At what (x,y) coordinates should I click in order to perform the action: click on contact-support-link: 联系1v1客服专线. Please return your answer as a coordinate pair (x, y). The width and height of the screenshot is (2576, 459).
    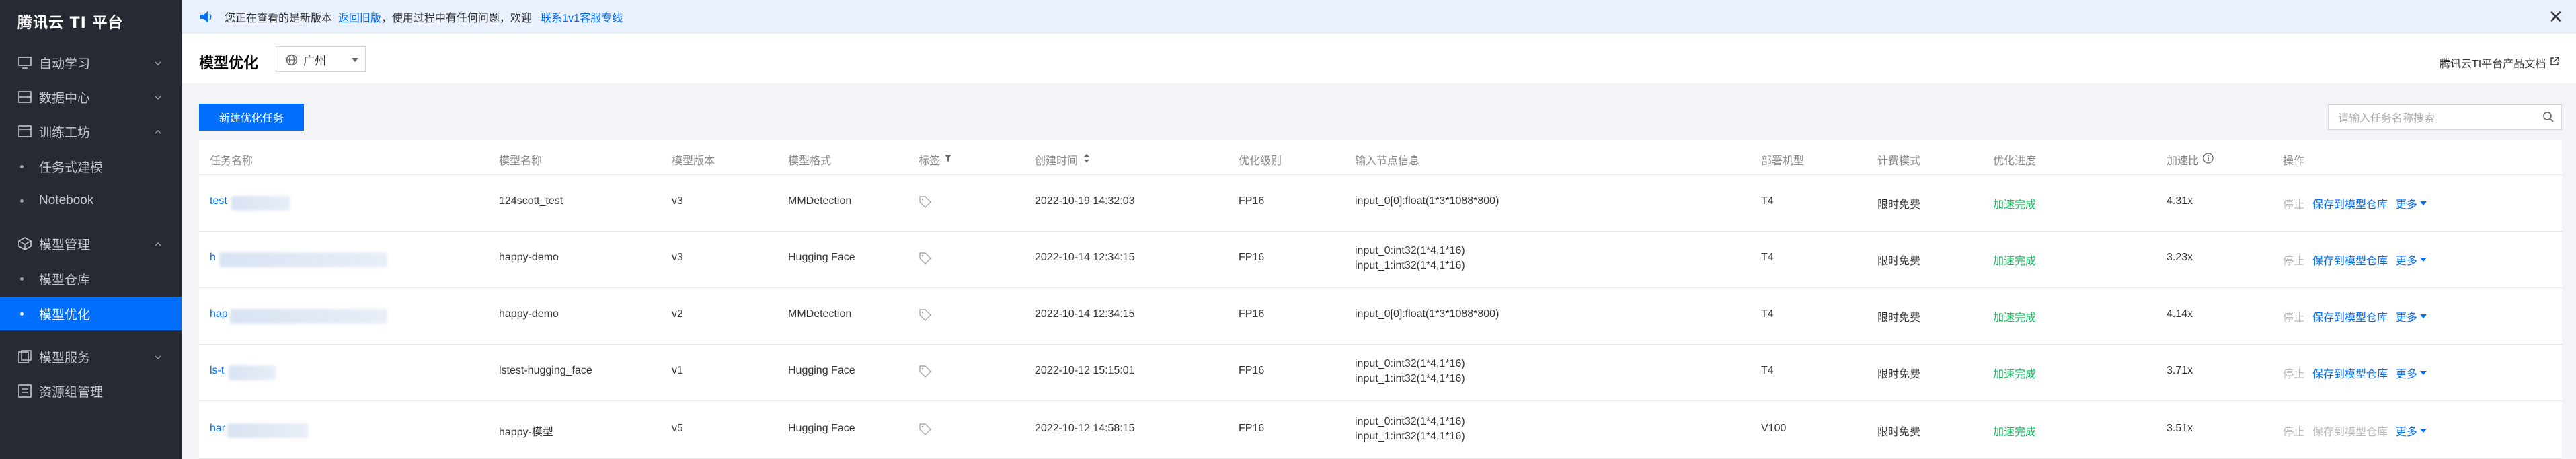
    Looking at the image, I should click on (582, 18).